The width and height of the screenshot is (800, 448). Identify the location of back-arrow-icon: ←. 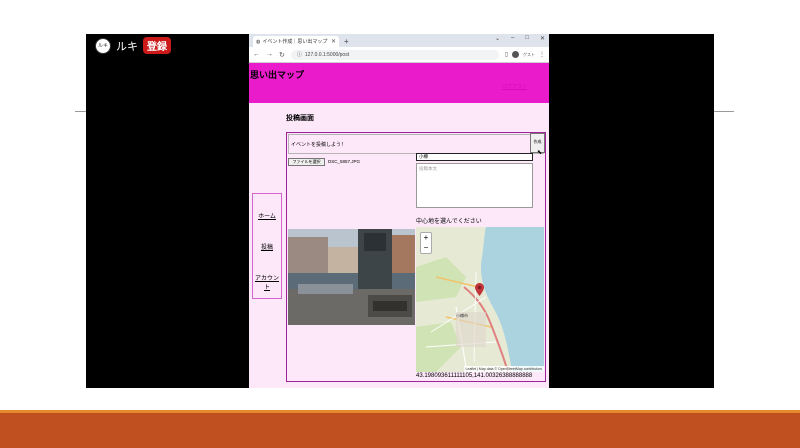
(256, 54).